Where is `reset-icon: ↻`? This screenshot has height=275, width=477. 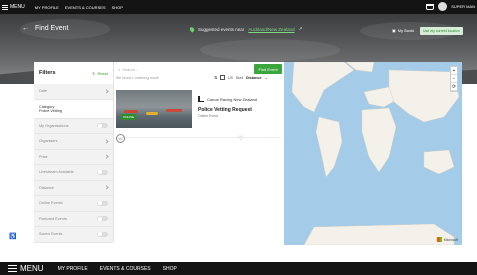
reset-icon: ↻ is located at coordinates (94, 73).